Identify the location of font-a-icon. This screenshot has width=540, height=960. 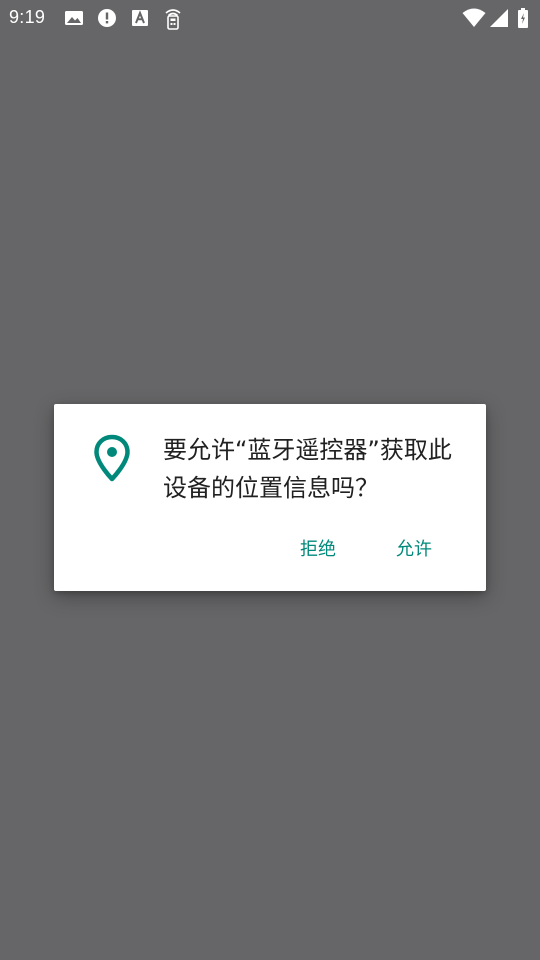
(140, 18).